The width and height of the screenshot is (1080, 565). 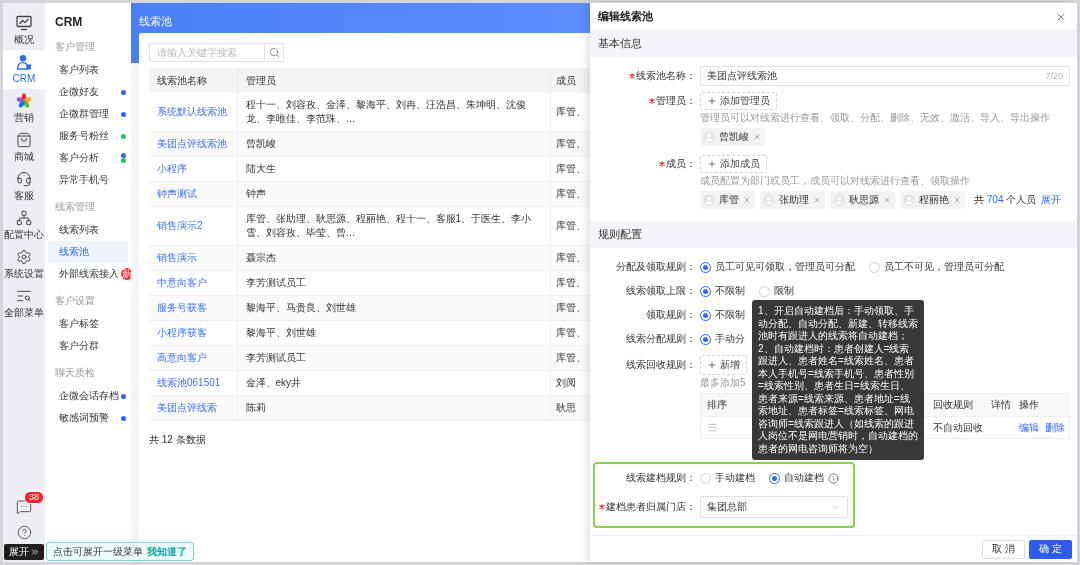 I want to click on nav-item: 商城, so click(x=24, y=147).